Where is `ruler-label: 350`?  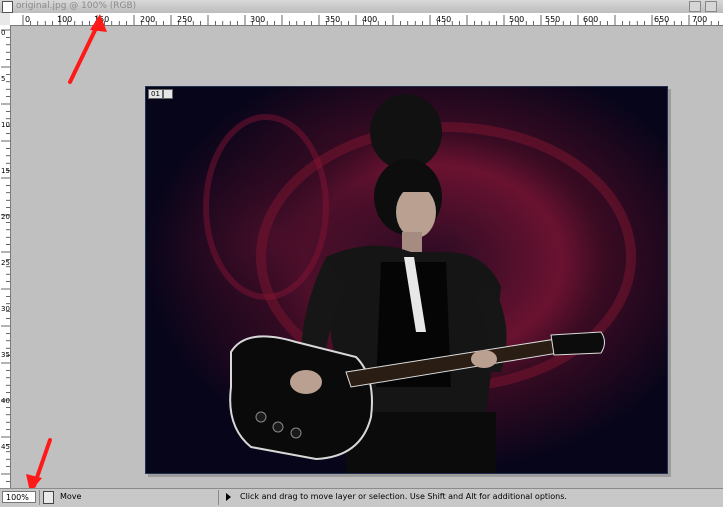 ruler-label: 350 is located at coordinates (332, 19).